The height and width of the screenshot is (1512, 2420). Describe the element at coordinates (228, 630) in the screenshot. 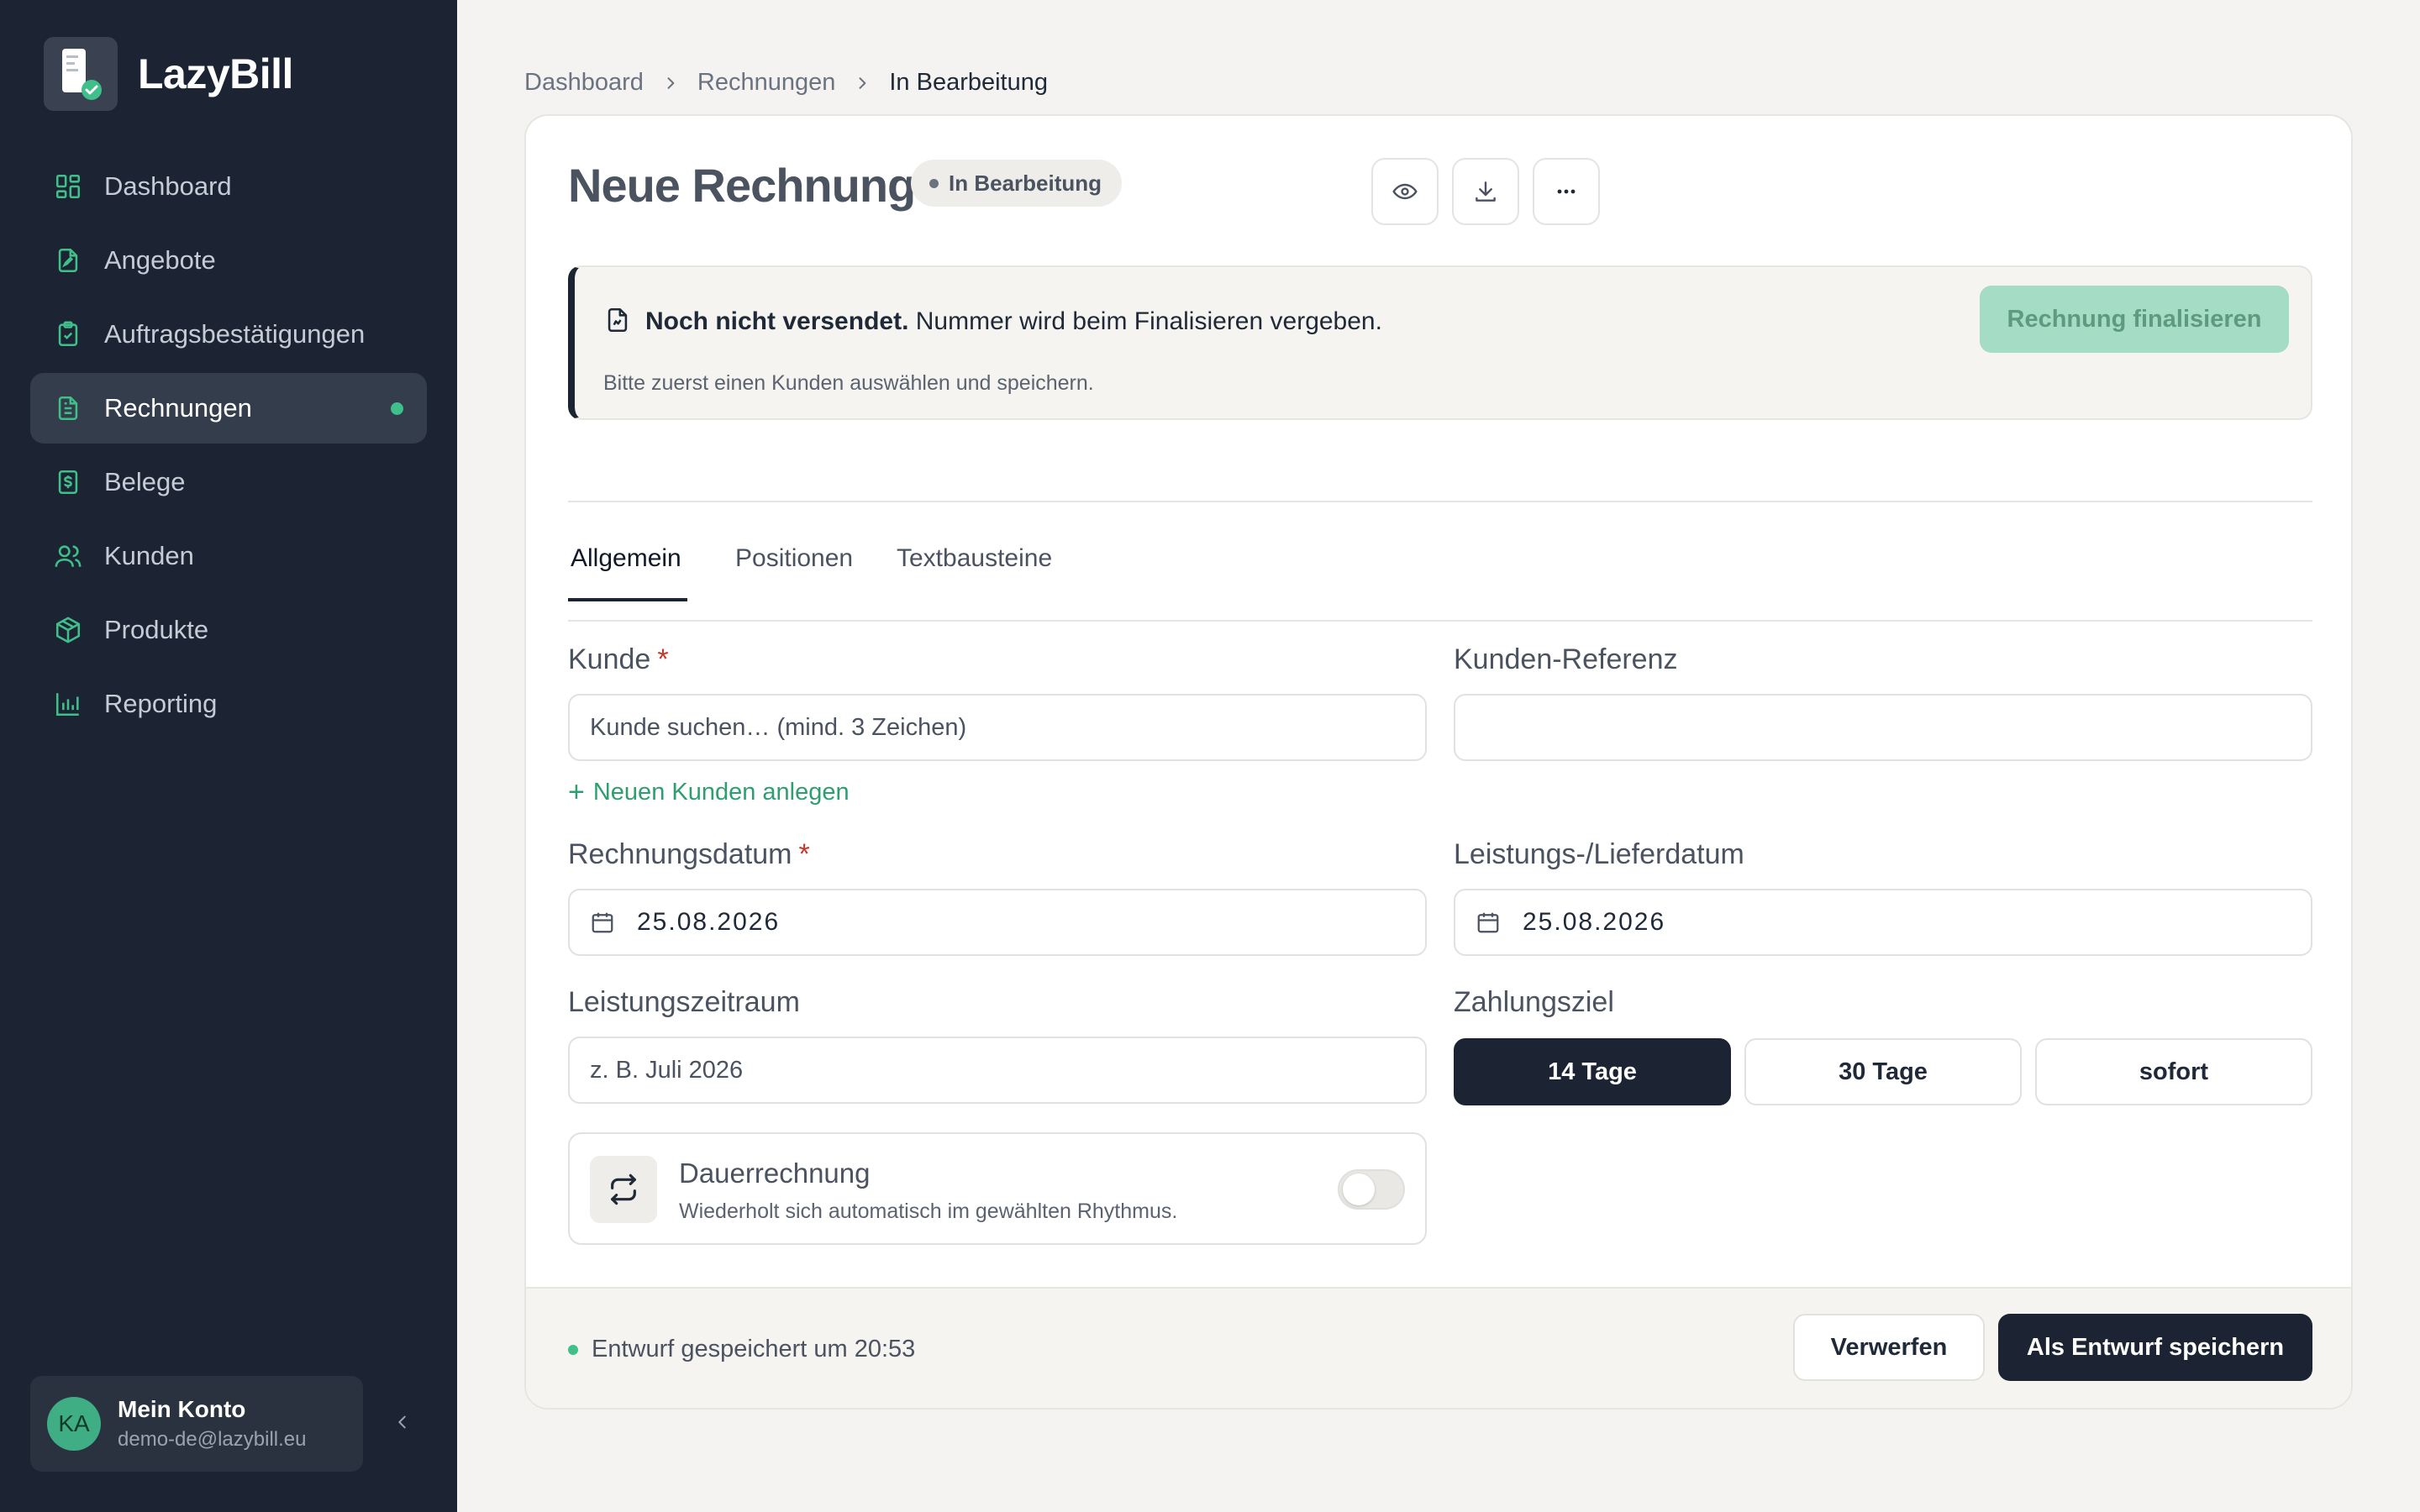

I see `sidebar-item-produkte: Produkte` at that location.